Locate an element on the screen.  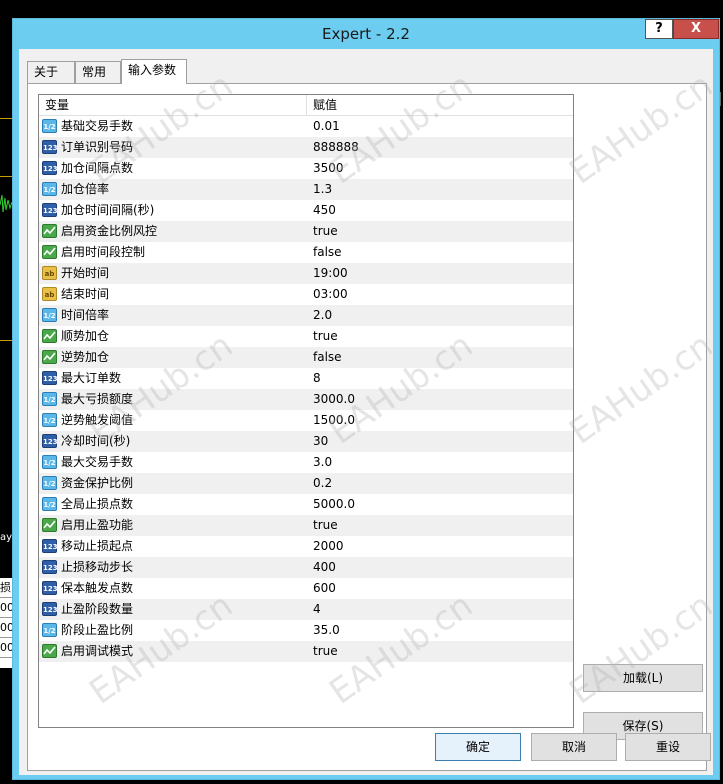
parameter-name: 123 止盈阶段数量 is located at coordinates (173, 609).